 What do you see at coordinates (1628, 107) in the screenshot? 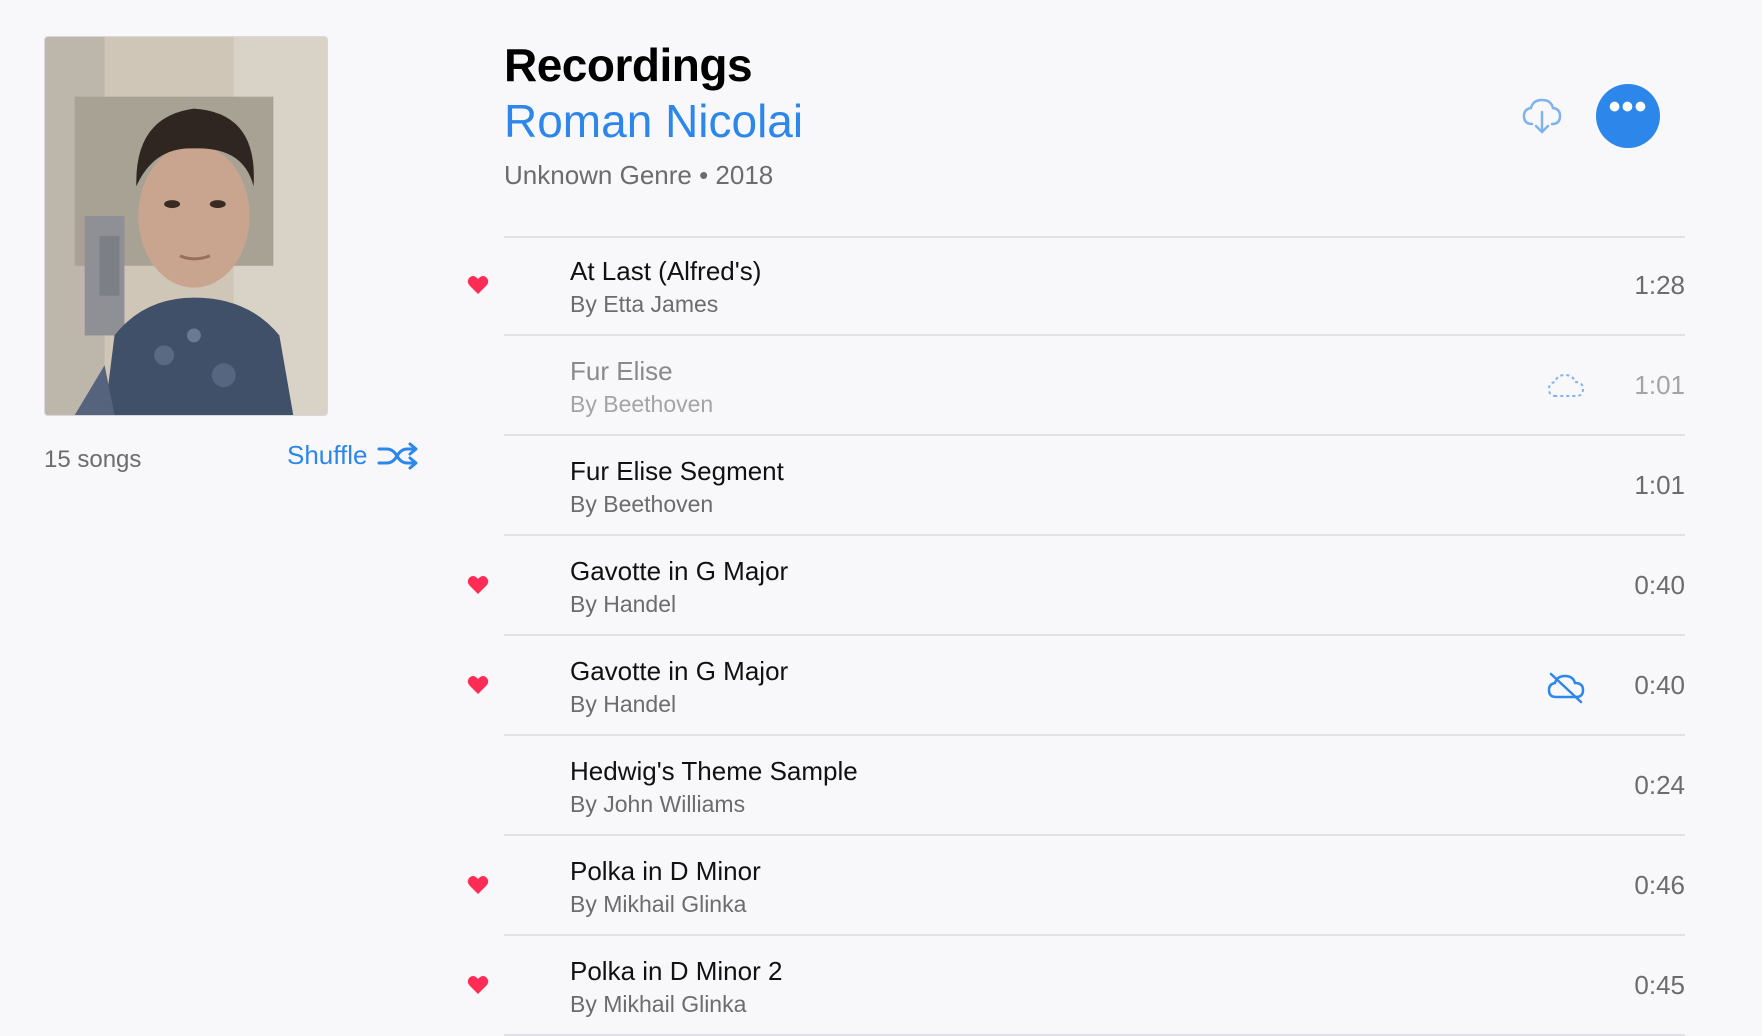
I see `more-icon: •••` at bounding box center [1628, 107].